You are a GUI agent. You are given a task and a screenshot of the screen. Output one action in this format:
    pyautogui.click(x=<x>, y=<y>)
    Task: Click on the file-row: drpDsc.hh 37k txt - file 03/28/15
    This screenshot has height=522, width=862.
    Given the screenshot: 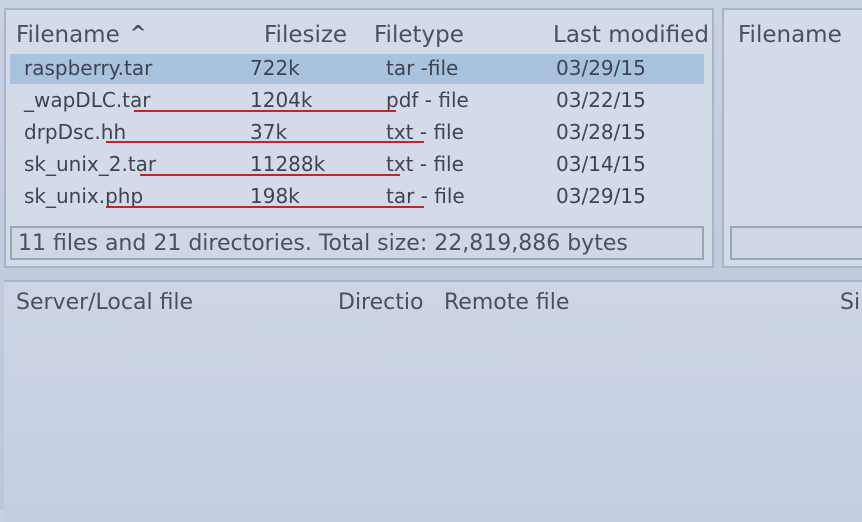 What is the action you would take?
    pyautogui.click(x=357, y=133)
    